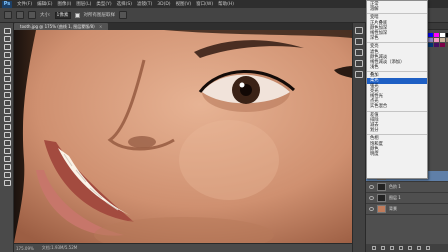  What do you see at coordinates (383, 248) in the screenshot?
I see `layer-style-icon` at bounding box center [383, 248].